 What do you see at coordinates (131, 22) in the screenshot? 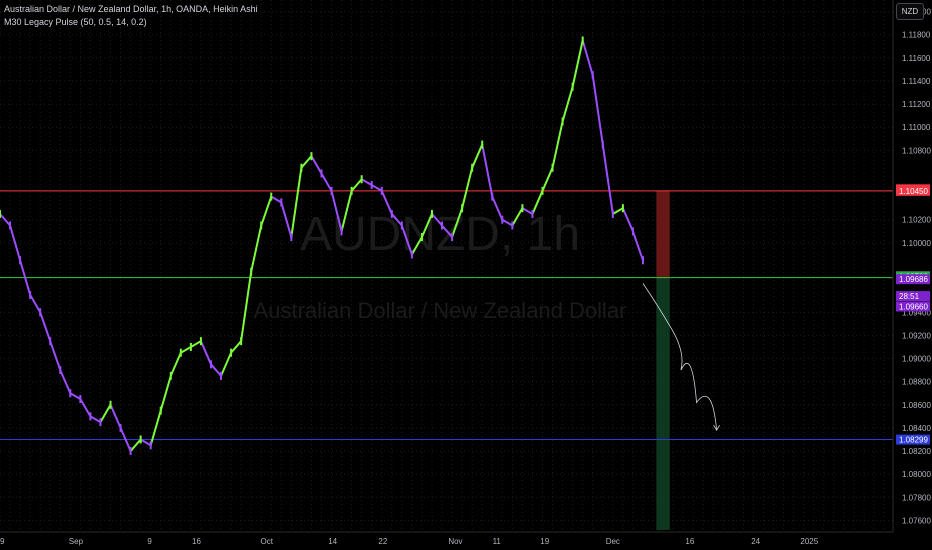
I see `legend-indicator: M30 Legacy Pulse (50, 0.5, 14, 0.2)` at bounding box center [131, 22].